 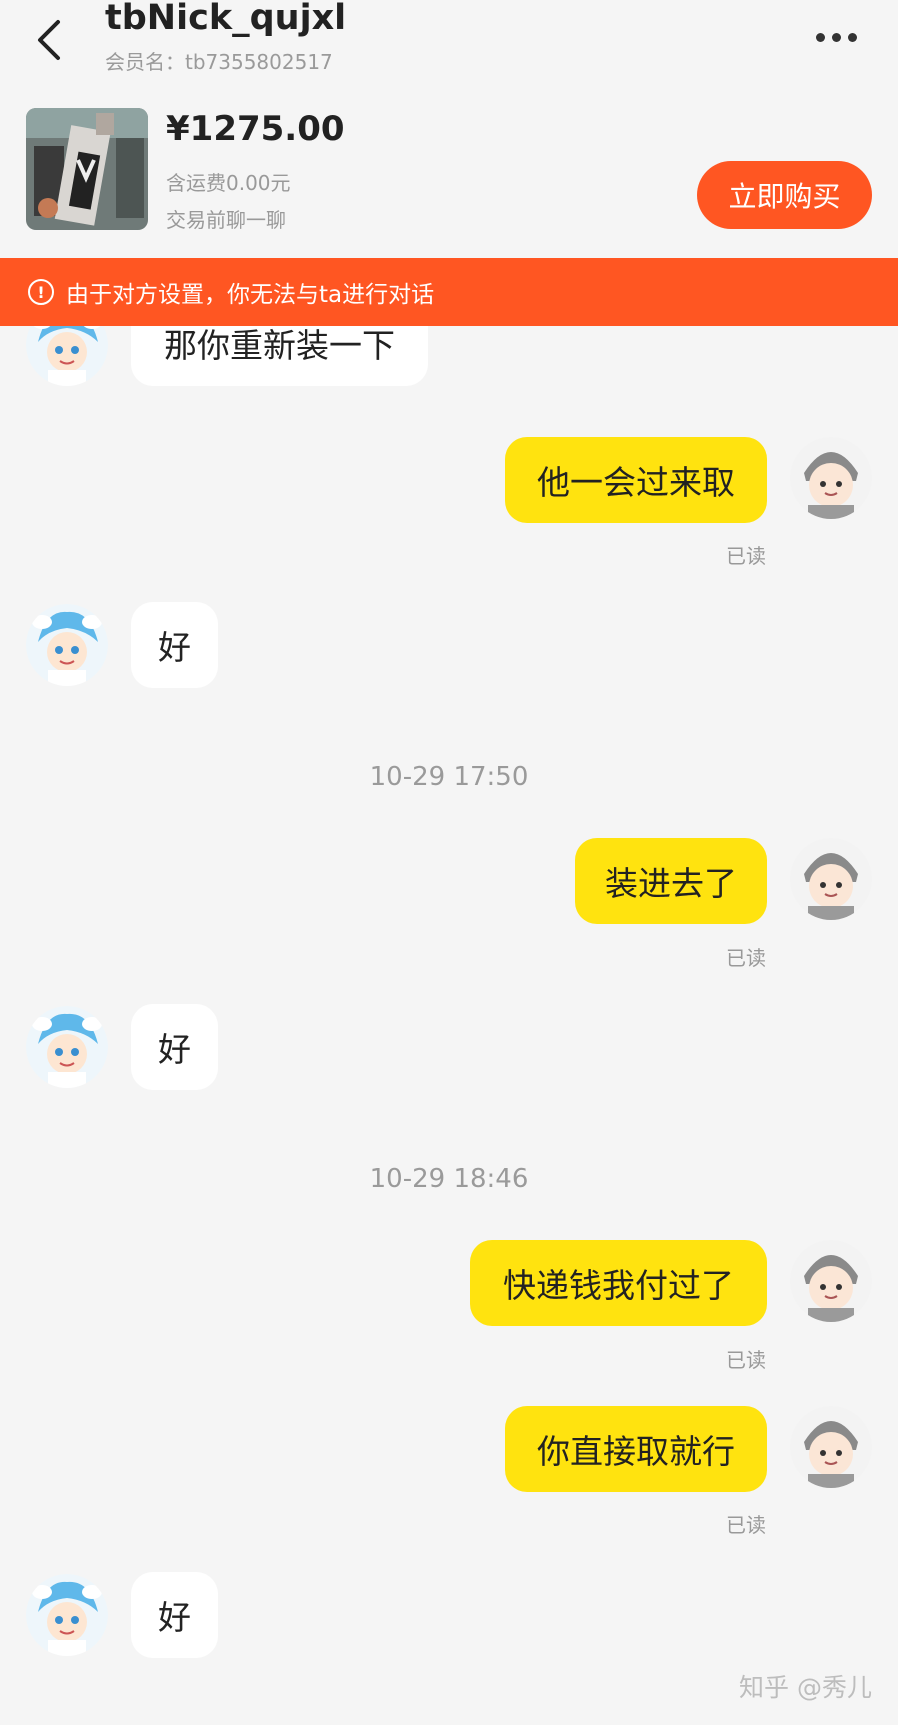 What do you see at coordinates (228, 183) in the screenshot?
I see `shipping-fee: 含运费0.00元` at bounding box center [228, 183].